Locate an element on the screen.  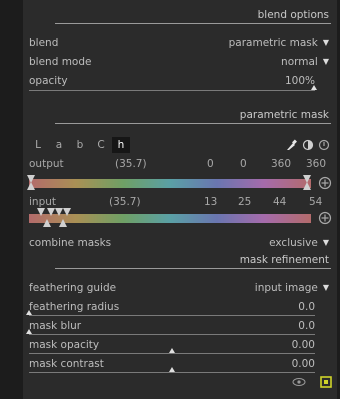
color-picker-icon is located at coordinates (291, 145).